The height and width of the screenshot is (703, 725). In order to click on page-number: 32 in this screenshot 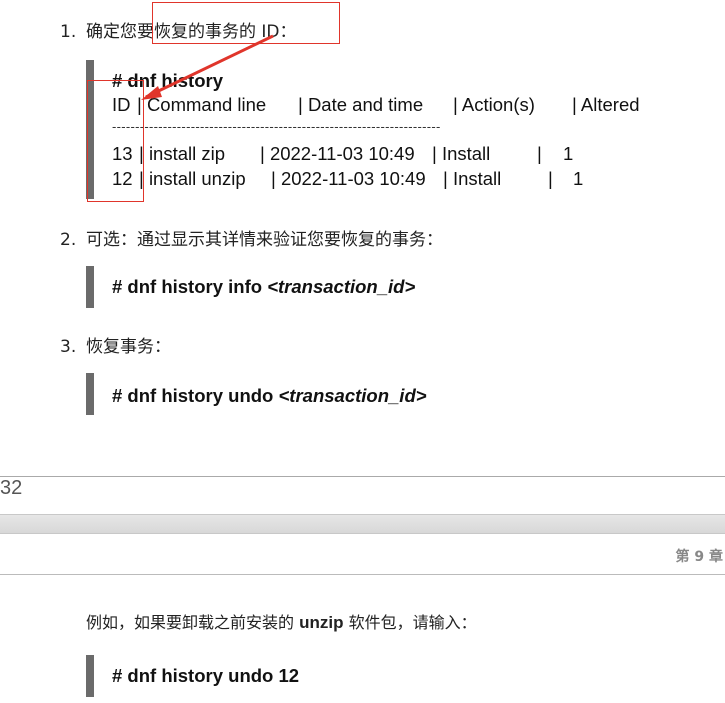, I will do `click(11, 488)`.